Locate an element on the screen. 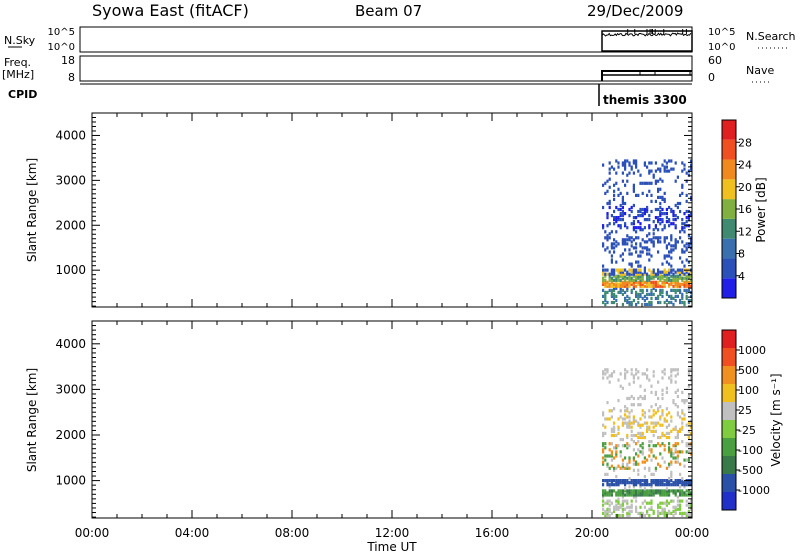 This screenshot has height=554, width=800. power-colorbar: 28 24 20 16 12 8 4 is located at coordinates (736, 209).